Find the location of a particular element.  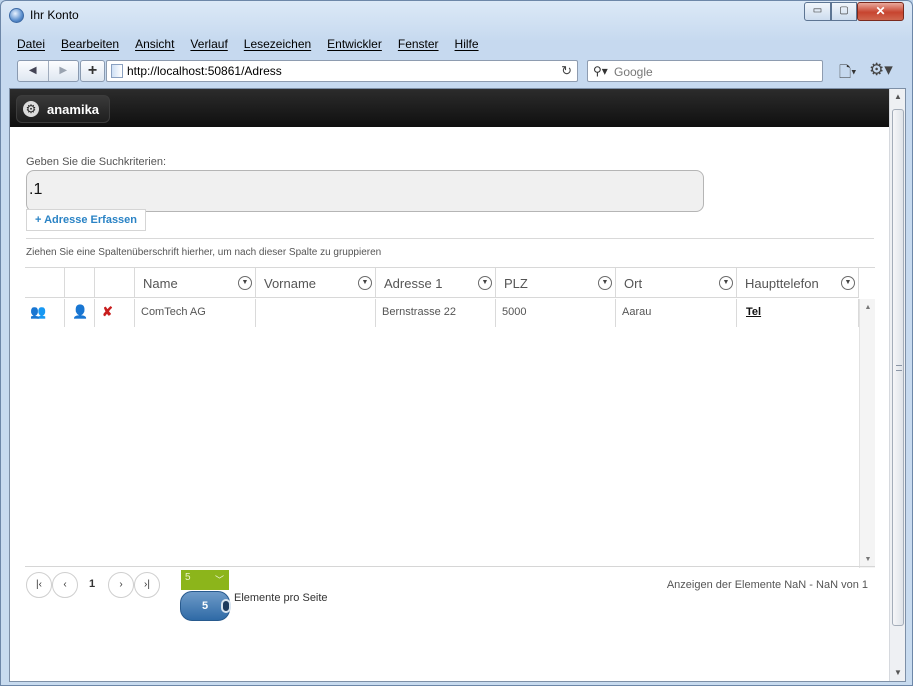

new-tab-button: + is located at coordinates (92, 71).